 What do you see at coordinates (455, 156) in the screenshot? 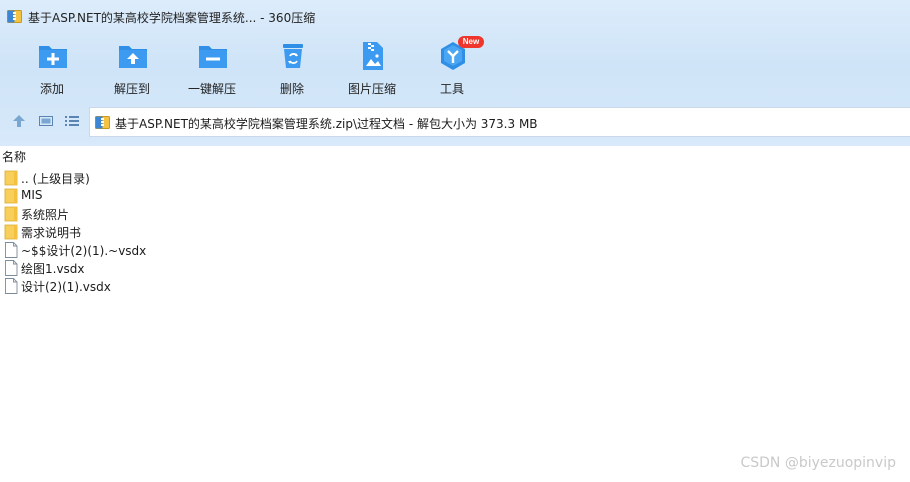
I see `column-header-name: 名称` at bounding box center [455, 156].